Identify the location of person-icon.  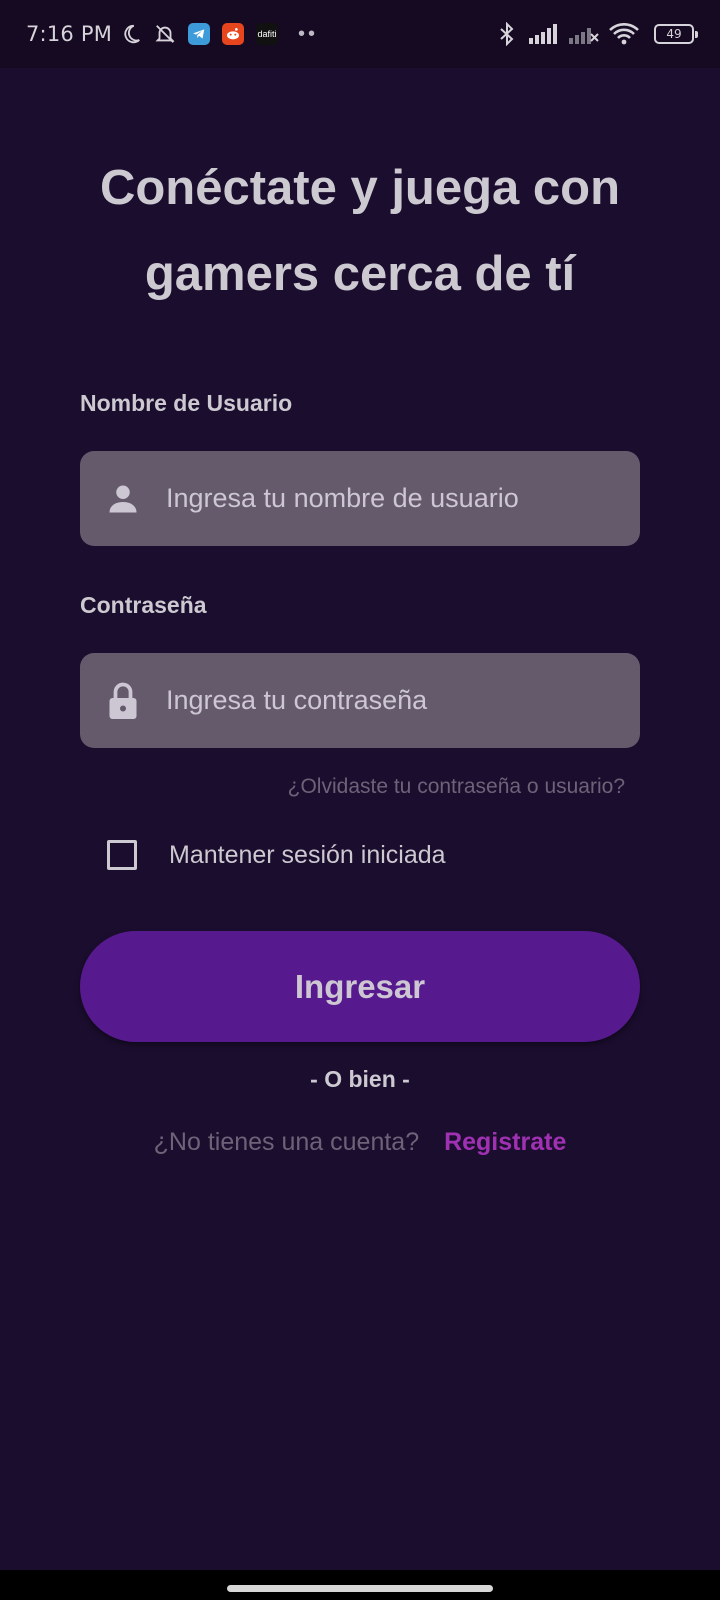
(123, 499).